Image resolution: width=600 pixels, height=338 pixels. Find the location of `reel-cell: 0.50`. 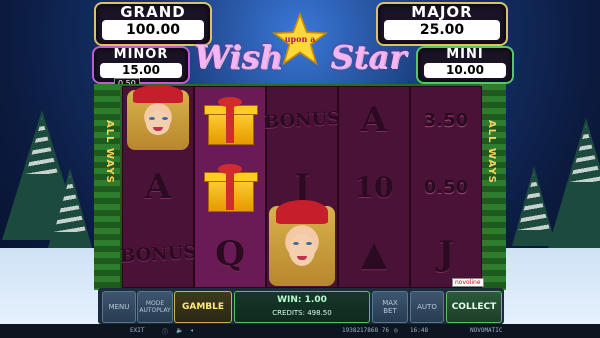

reel-cell: 0.50 is located at coordinates (446, 187).